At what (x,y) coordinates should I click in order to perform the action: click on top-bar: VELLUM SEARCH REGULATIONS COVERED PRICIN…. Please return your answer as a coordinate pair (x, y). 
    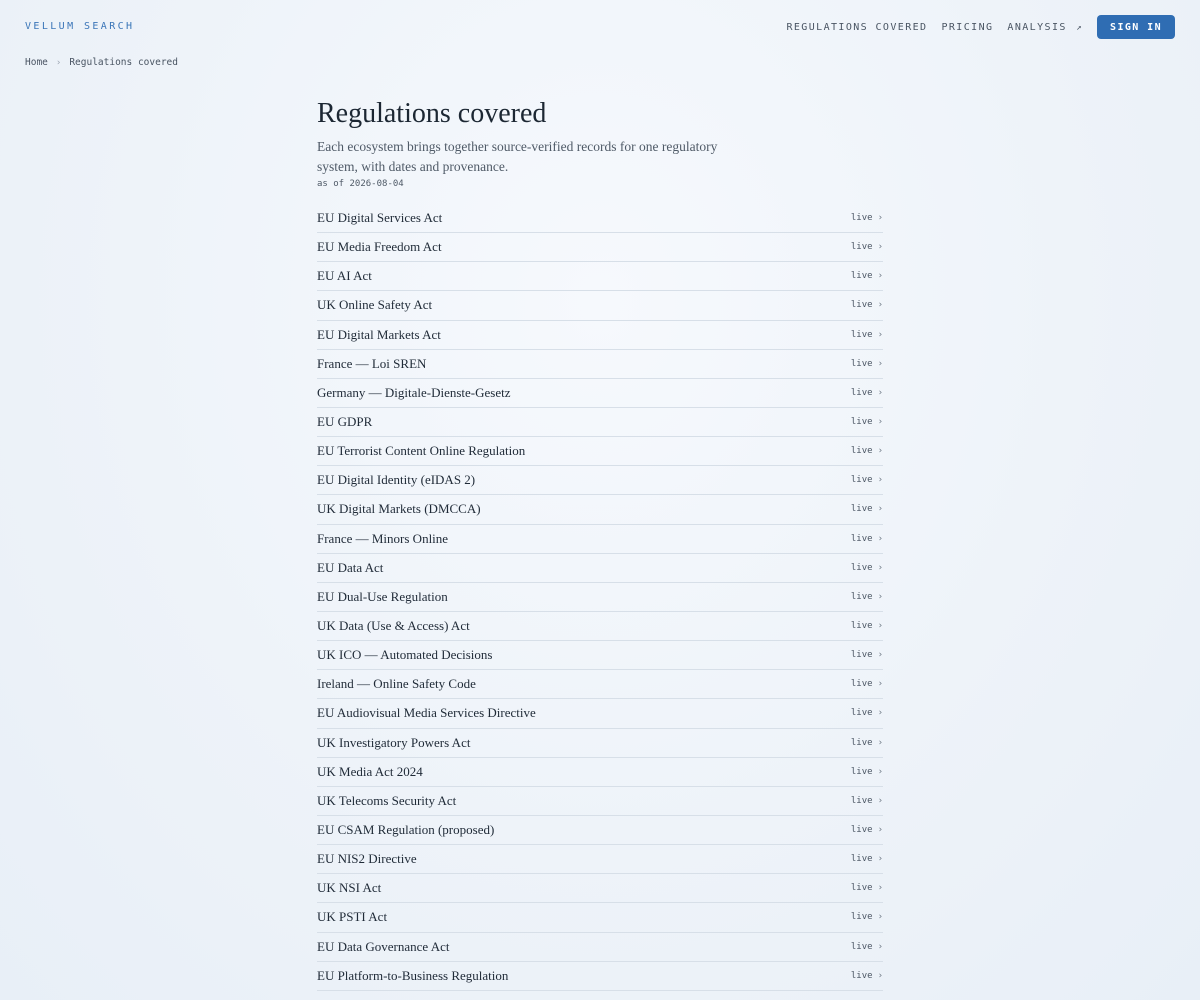
    Looking at the image, I should click on (600, 27).